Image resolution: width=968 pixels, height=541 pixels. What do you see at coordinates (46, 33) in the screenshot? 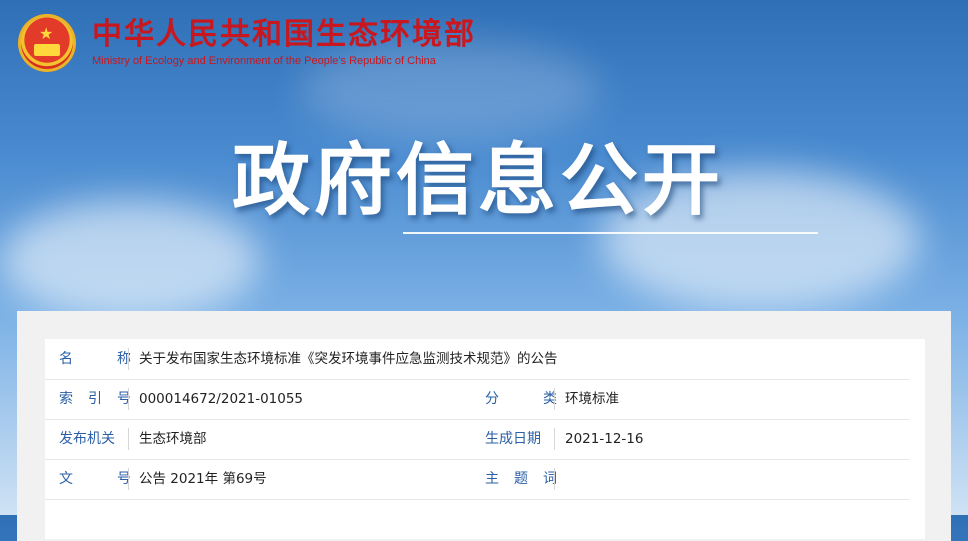
I see `star-icon: ★` at bounding box center [46, 33].